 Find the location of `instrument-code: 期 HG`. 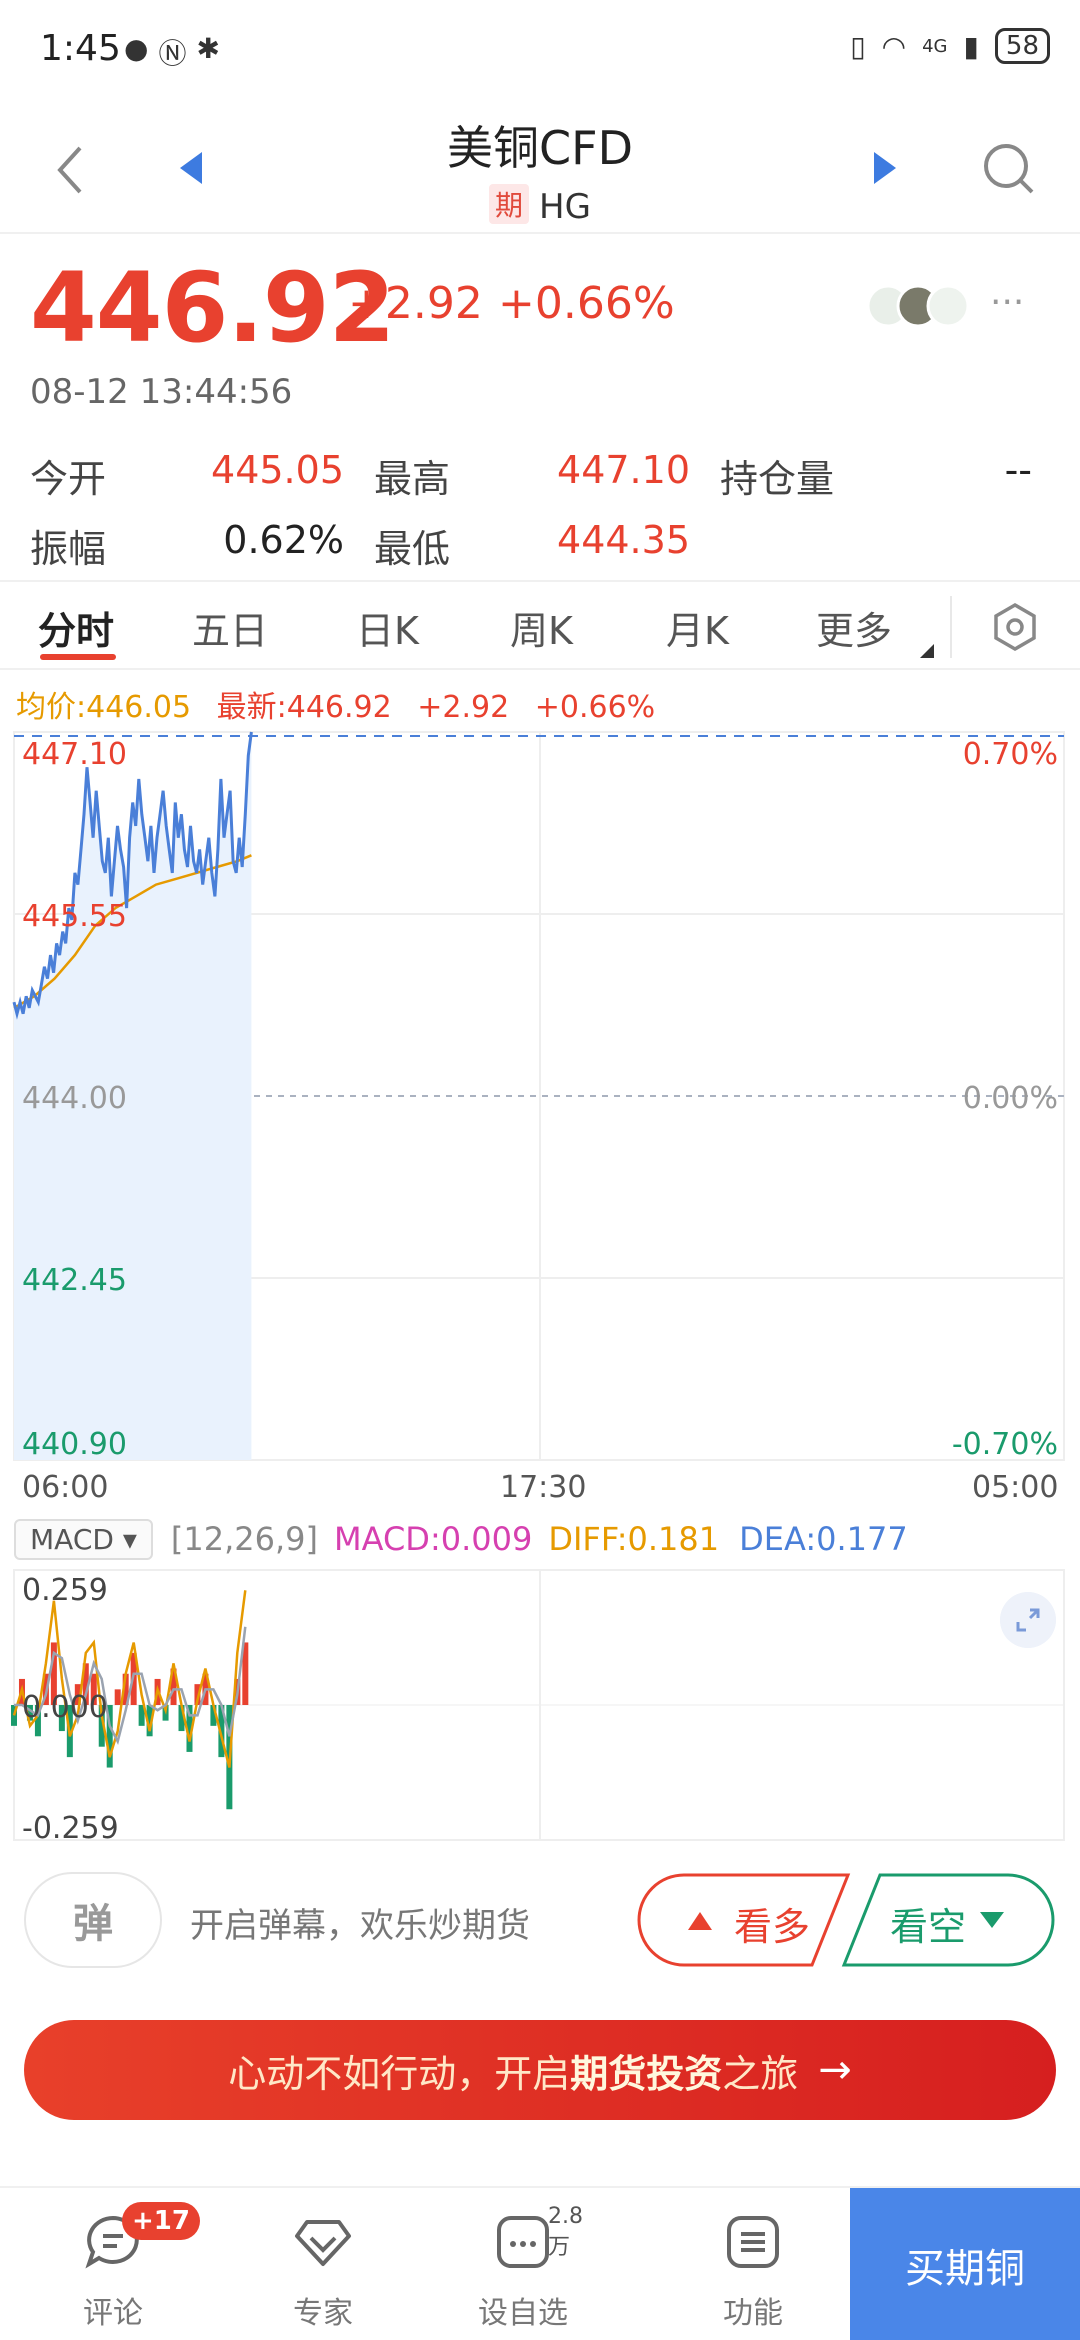

instrument-code: 期 HG is located at coordinates (540, 205).